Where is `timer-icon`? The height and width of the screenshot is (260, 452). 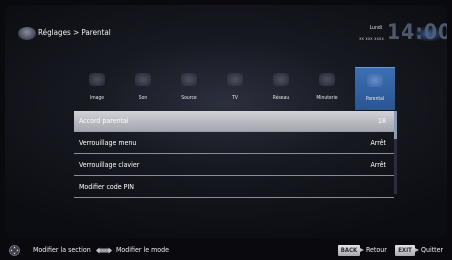 timer-icon is located at coordinates (327, 79).